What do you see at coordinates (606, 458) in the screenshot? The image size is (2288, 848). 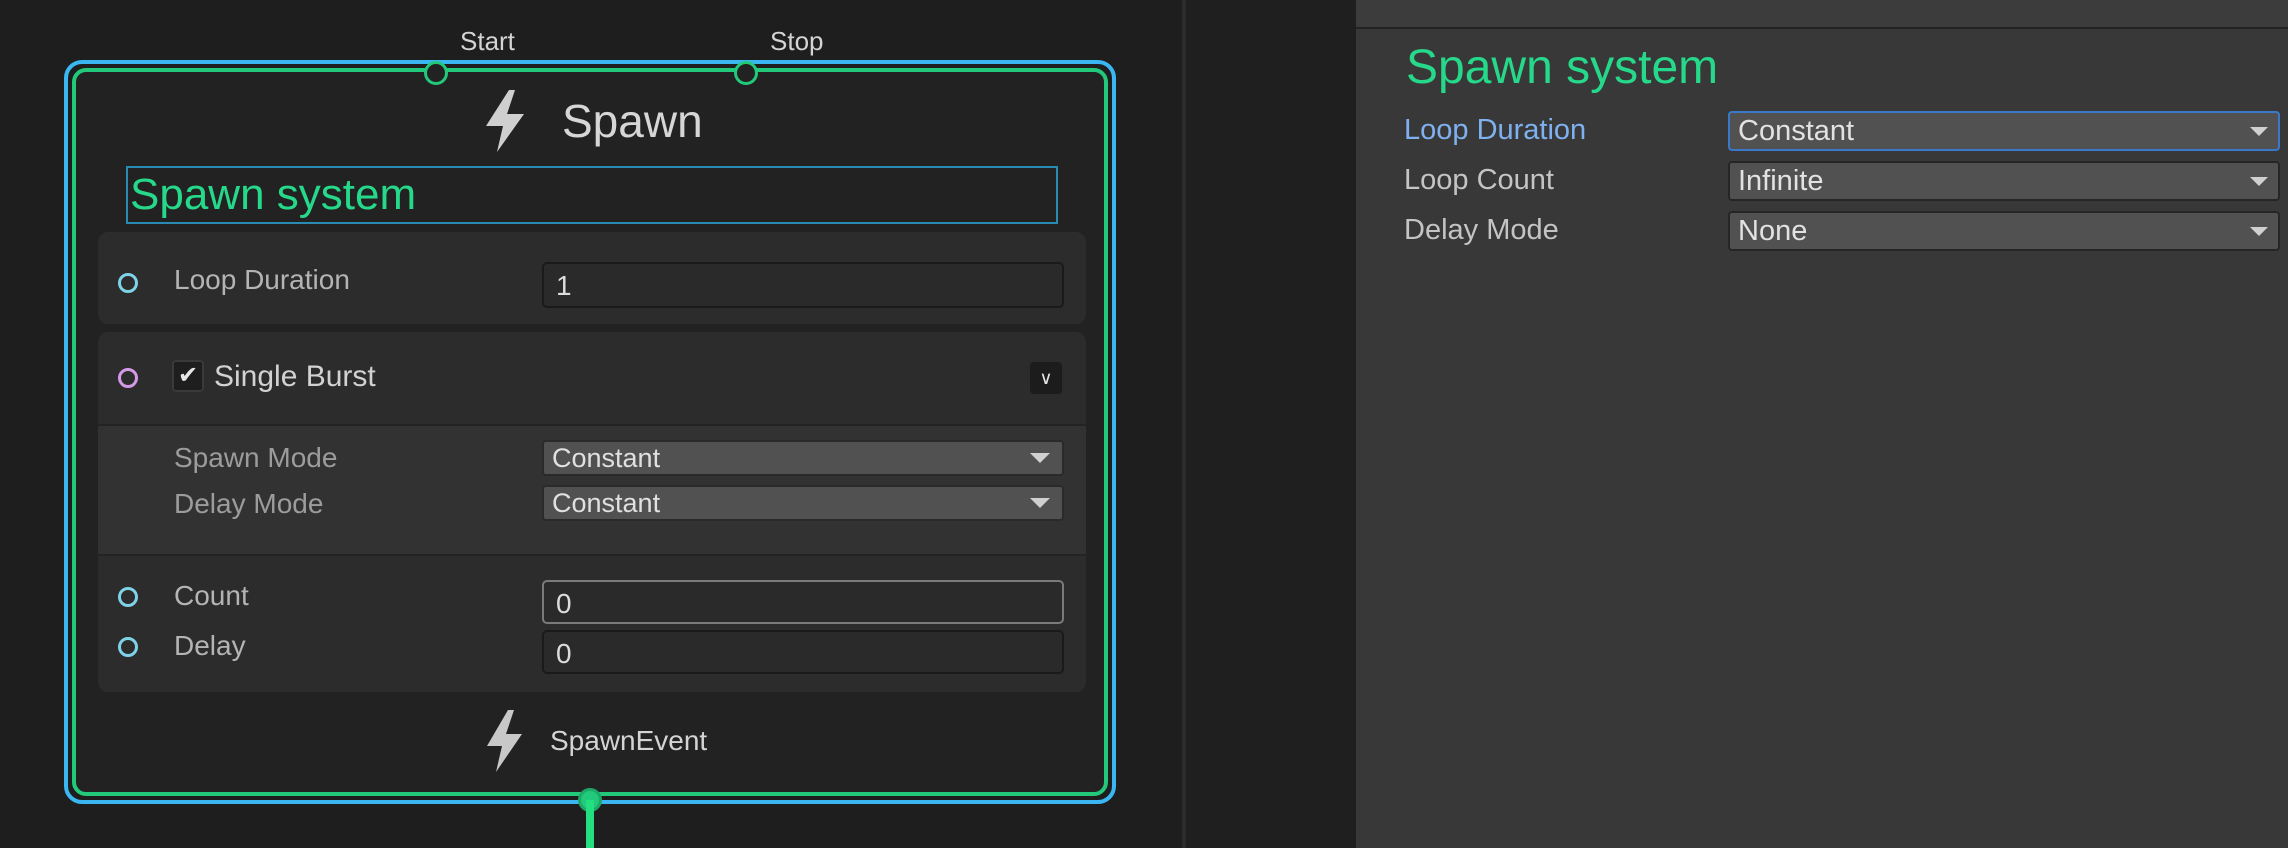 I see `spawn-mode-value: Constant` at bounding box center [606, 458].